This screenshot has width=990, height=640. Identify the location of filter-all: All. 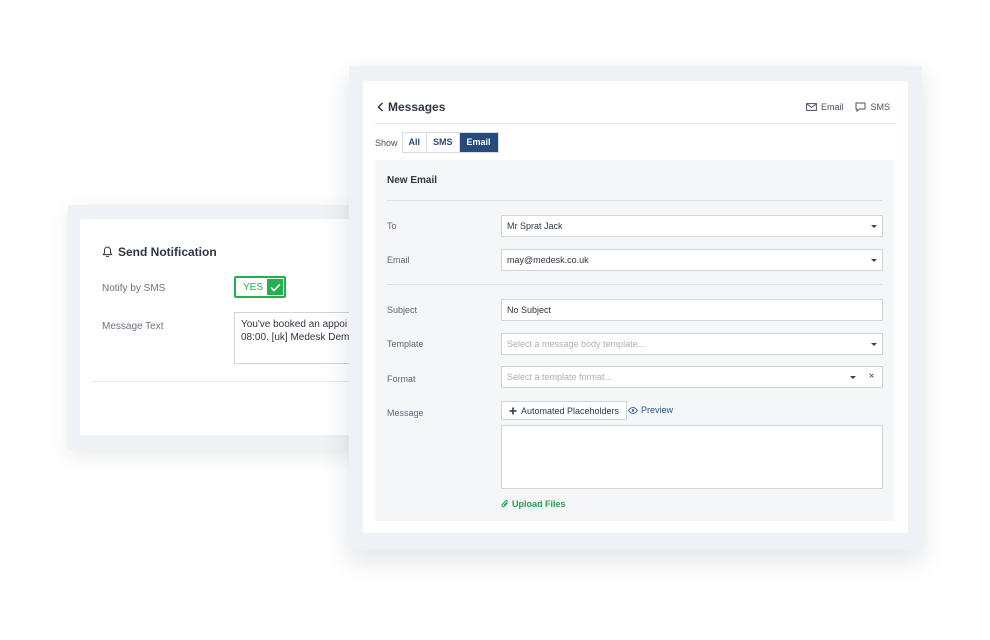
(415, 142).